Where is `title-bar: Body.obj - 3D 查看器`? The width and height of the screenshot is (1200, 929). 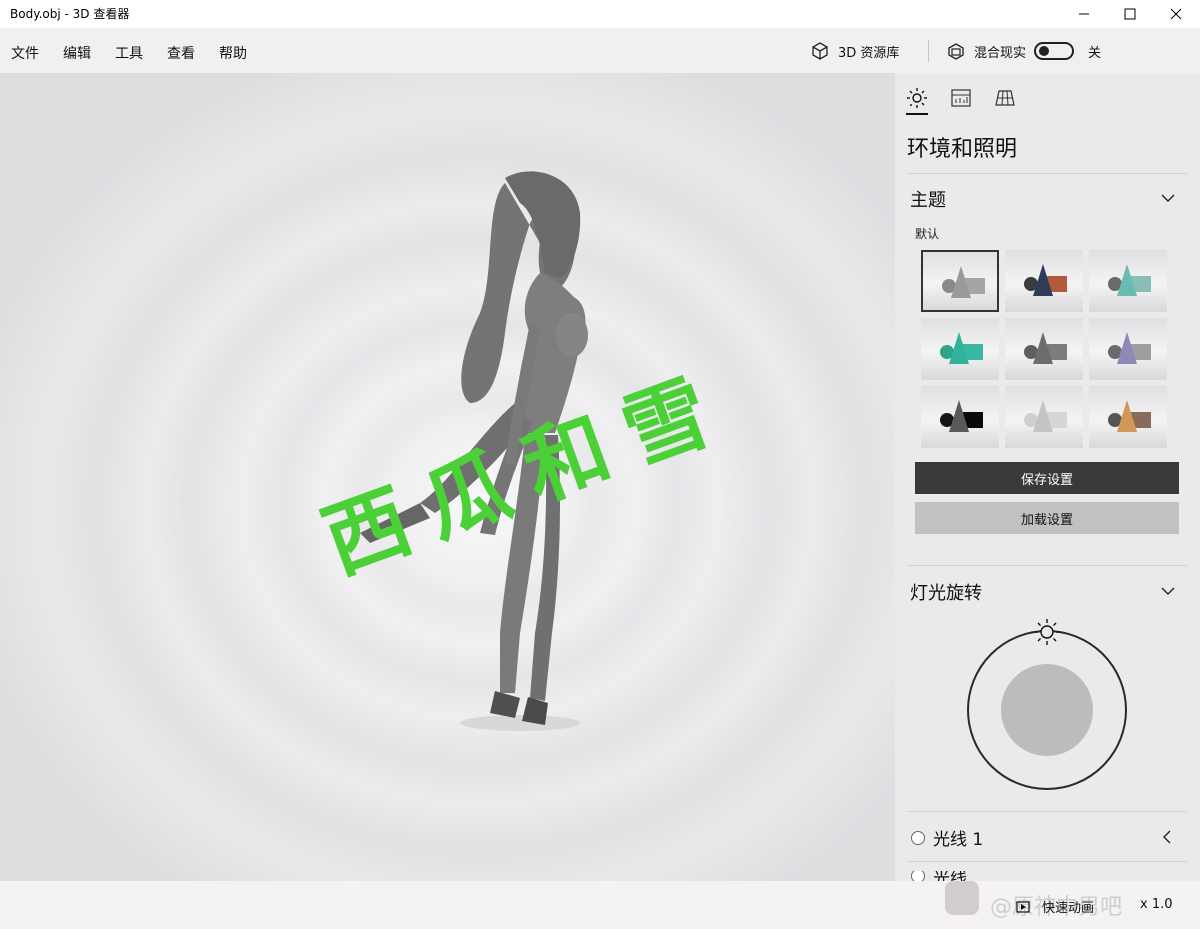 title-bar: Body.obj - 3D 查看器 is located at coordinates (600, 14).